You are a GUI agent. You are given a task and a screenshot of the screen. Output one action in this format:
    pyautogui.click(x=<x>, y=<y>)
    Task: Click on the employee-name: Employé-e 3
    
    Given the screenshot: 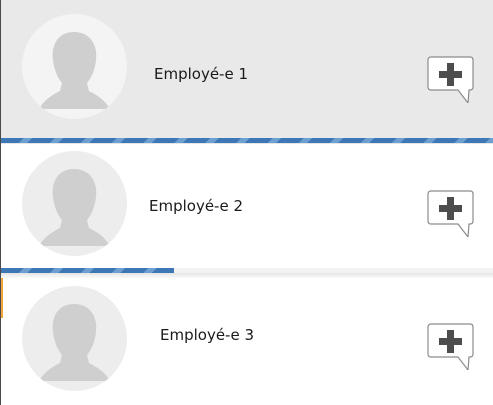 What is the action you would take?
    pyautogui.click(x=207, y=335)
    